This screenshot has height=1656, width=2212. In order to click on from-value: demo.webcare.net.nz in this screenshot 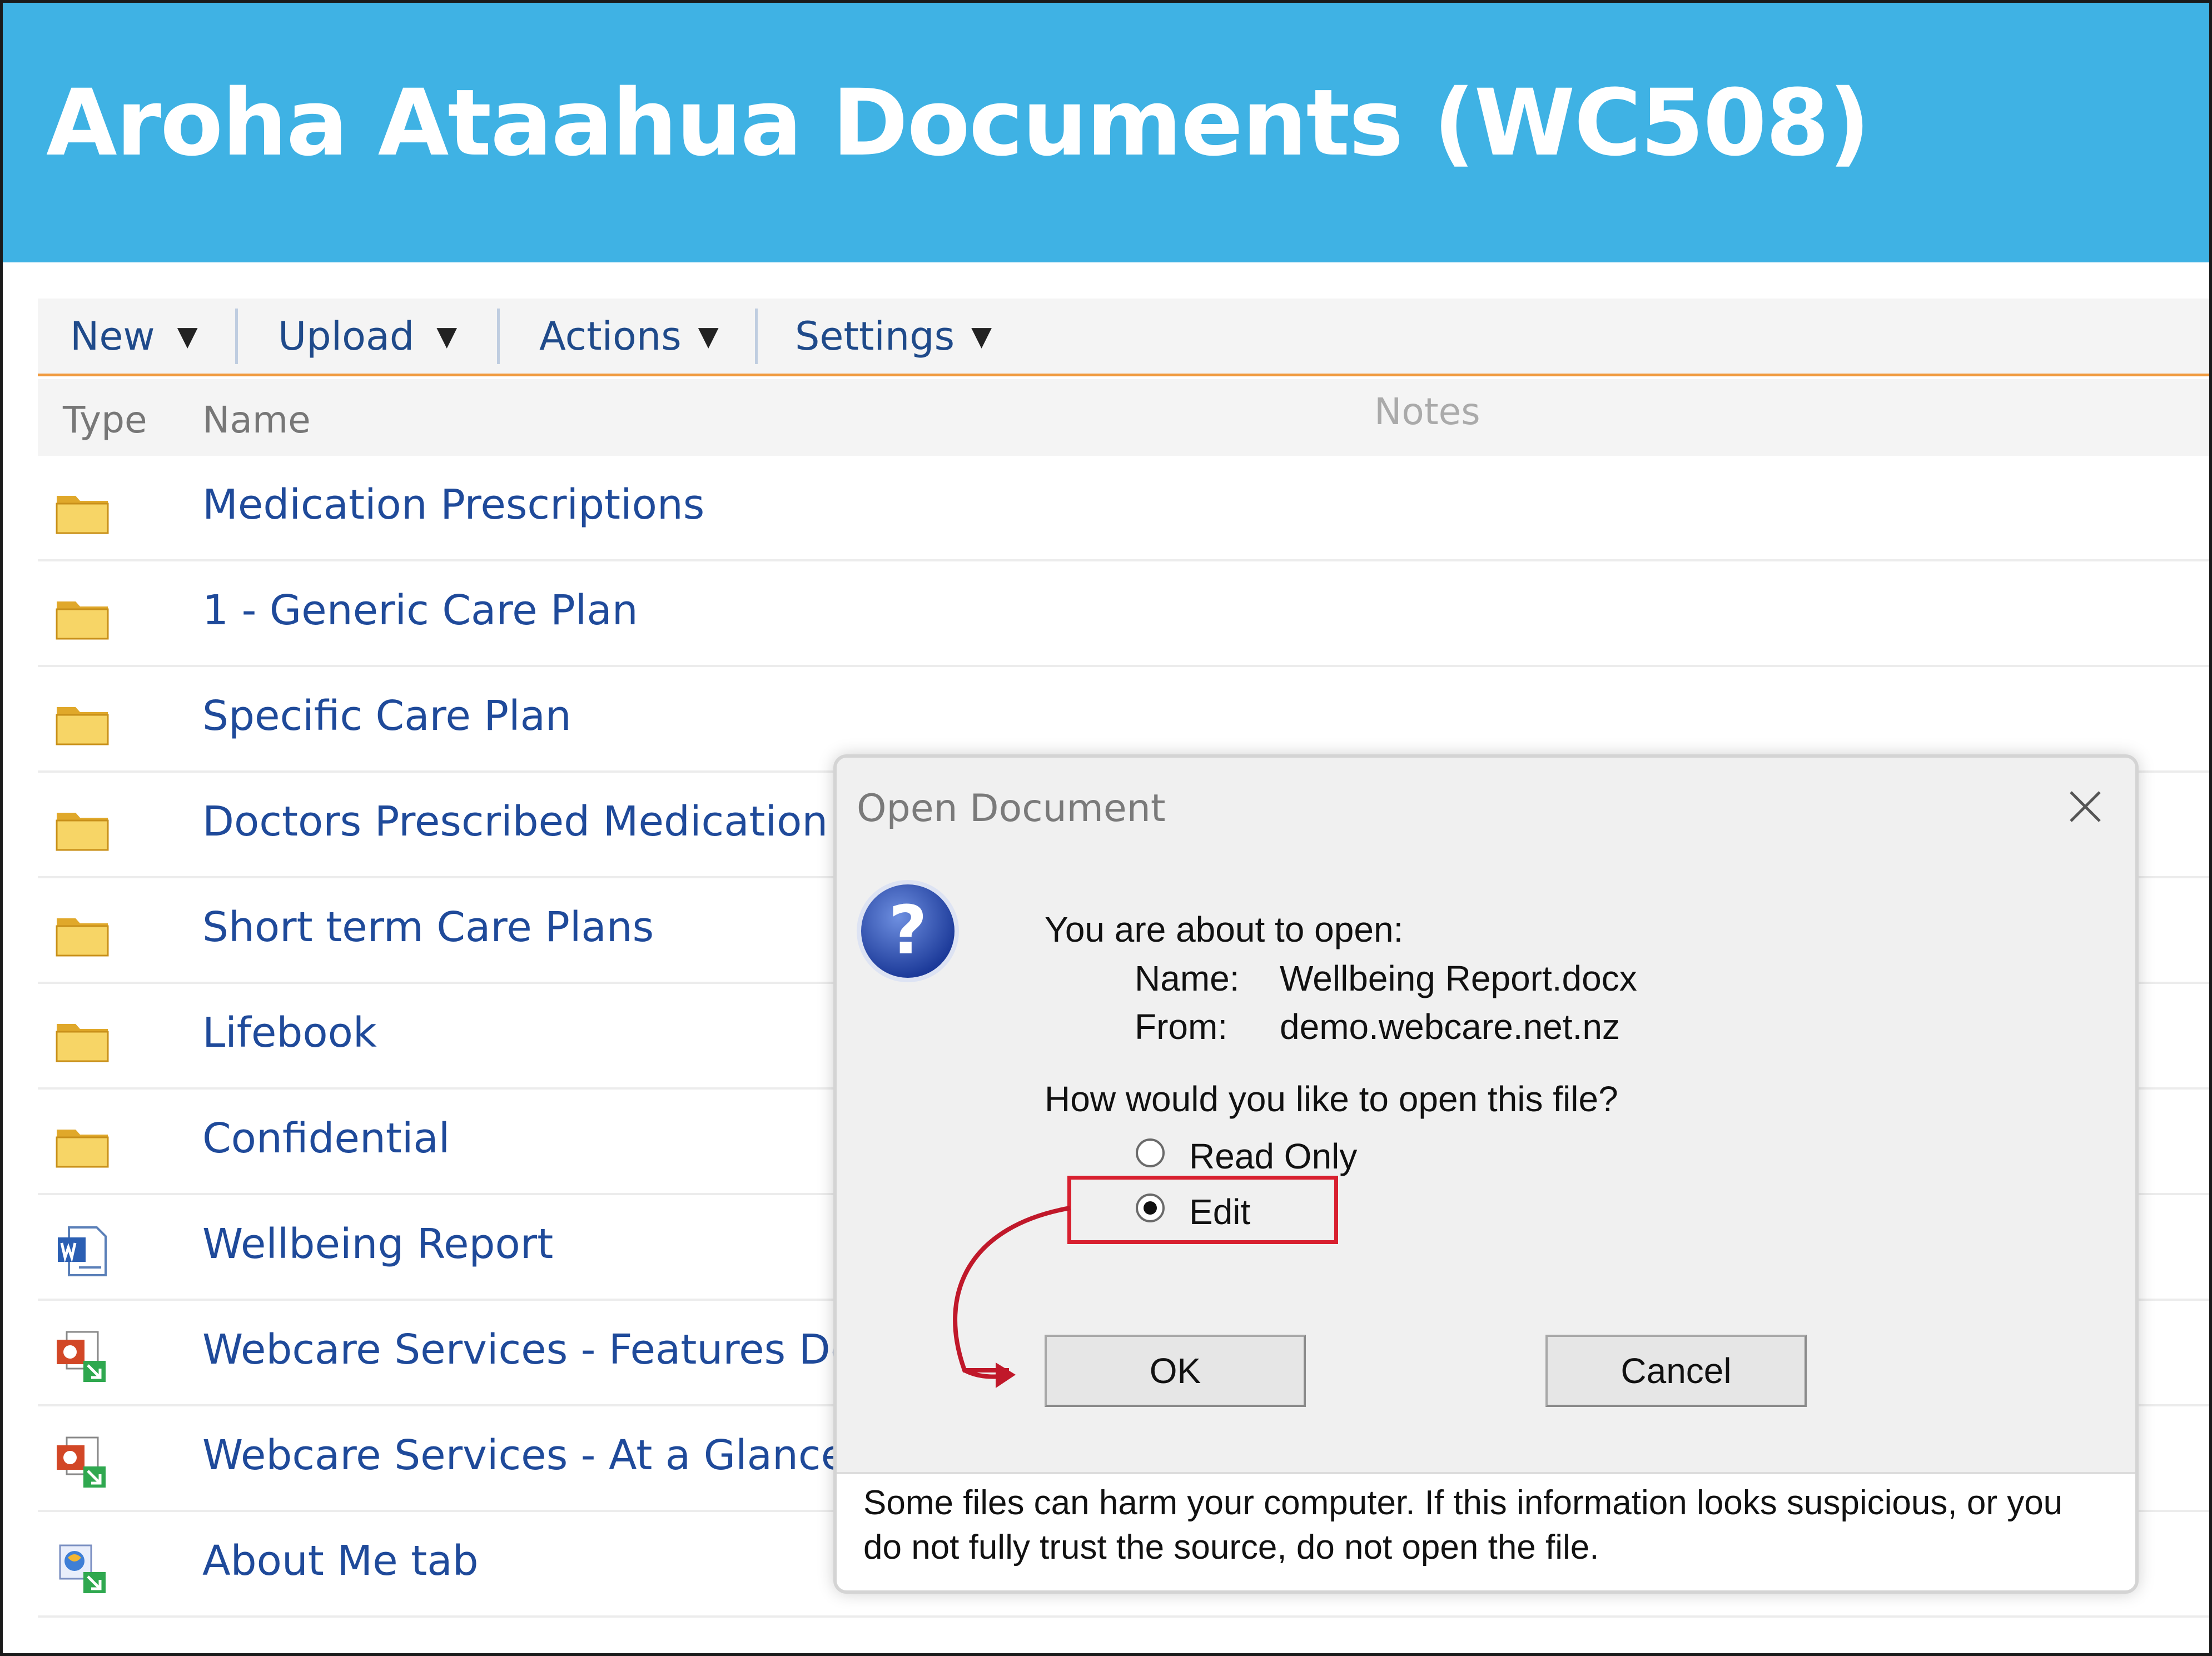, I will do `click(1450, 1027)`.